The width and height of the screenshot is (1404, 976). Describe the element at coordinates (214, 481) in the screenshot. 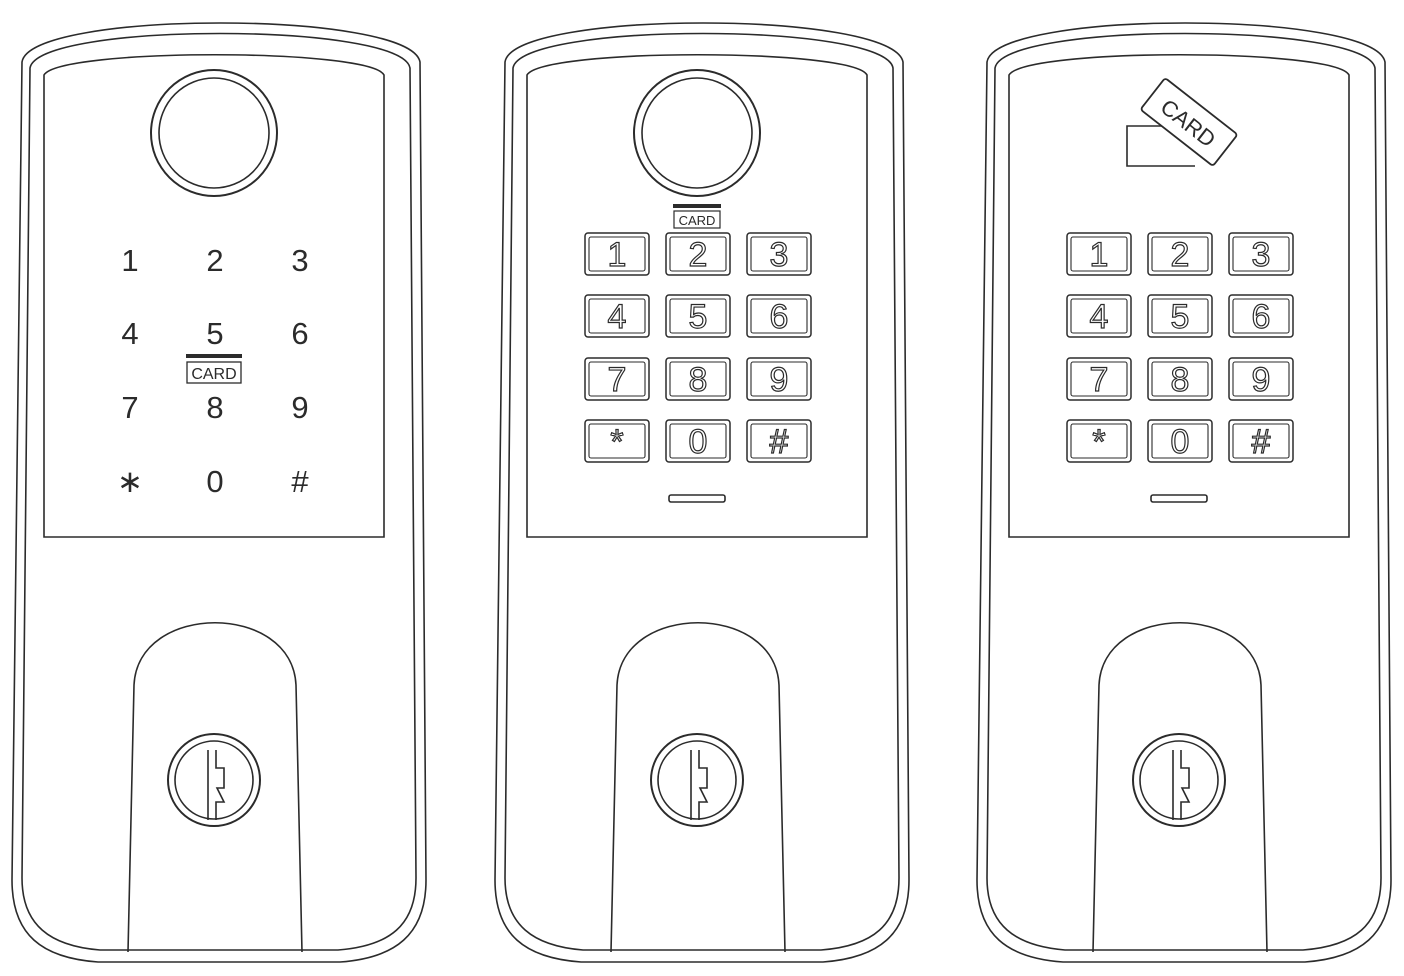

I see `key-10: 0` at that location.